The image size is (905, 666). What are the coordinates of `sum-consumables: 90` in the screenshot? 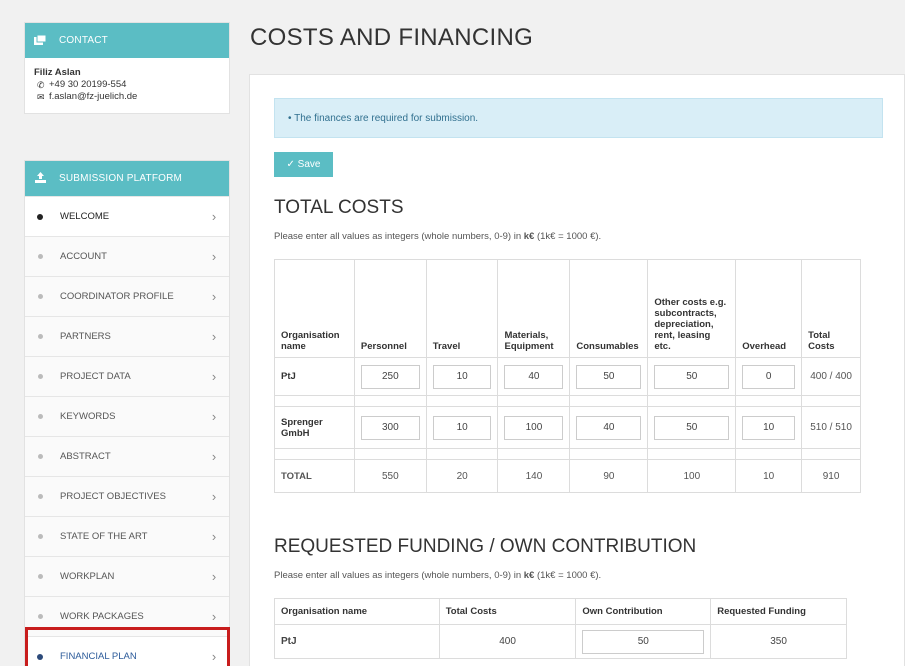 It's located at (609, 476).